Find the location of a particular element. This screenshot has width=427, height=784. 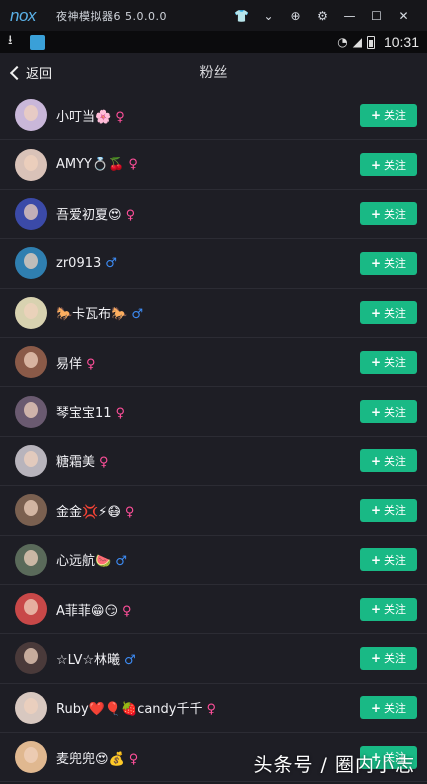

close-icon: ✕ is located at coordinates (403, 15).